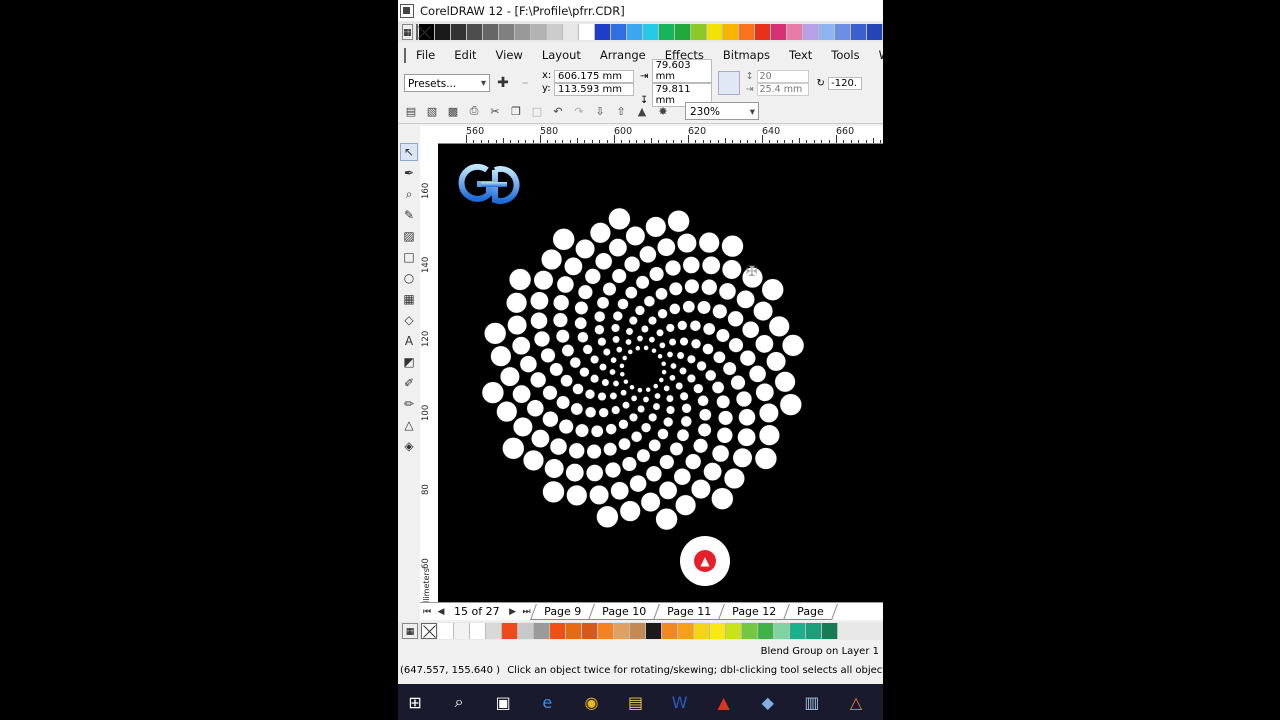 Image resolution: width=1280 pixels, height=720 pixels. Describe the element at coordinates (688, 611) in the screenshot. I see `page-tab: Page 11` at that location.